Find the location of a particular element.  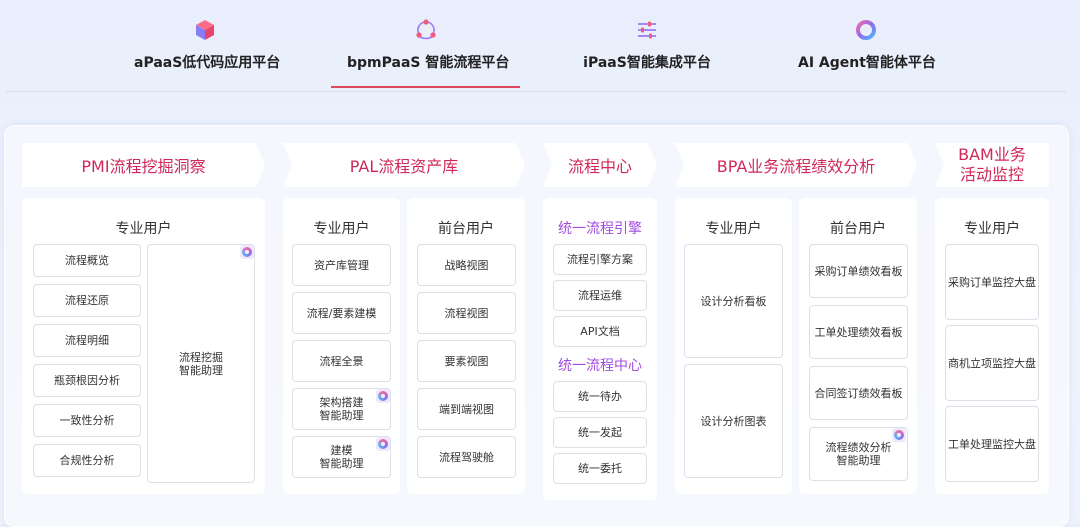

list-item: 一致性分析 is located at coordinates (87, 420).